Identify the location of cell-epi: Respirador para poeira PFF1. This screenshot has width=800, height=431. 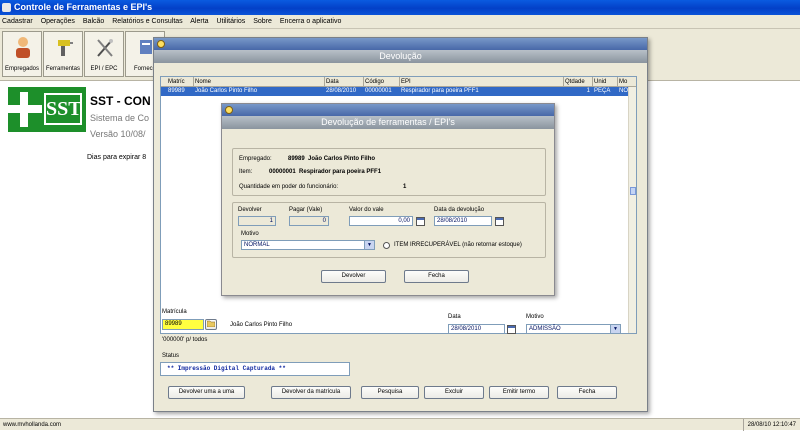
(440, 91).